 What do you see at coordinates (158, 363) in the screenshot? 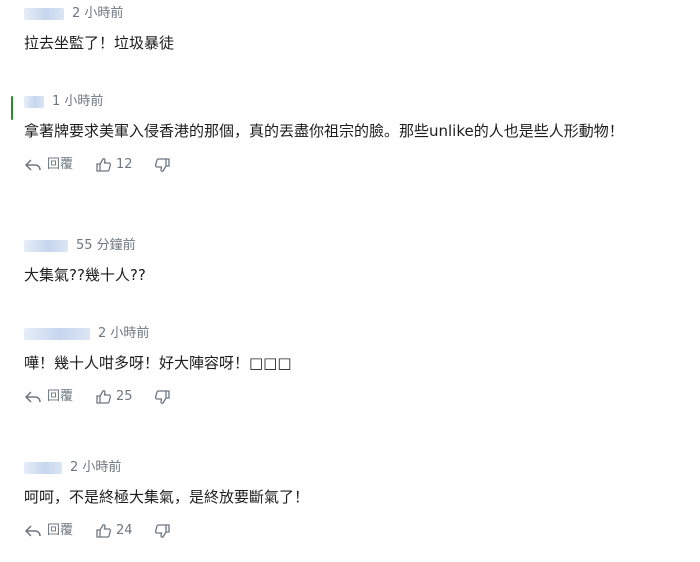
I see `comment-text: 嘩！幾十人咁多呀！好大陣容呀！□□□` at bounding box center [158, 363].